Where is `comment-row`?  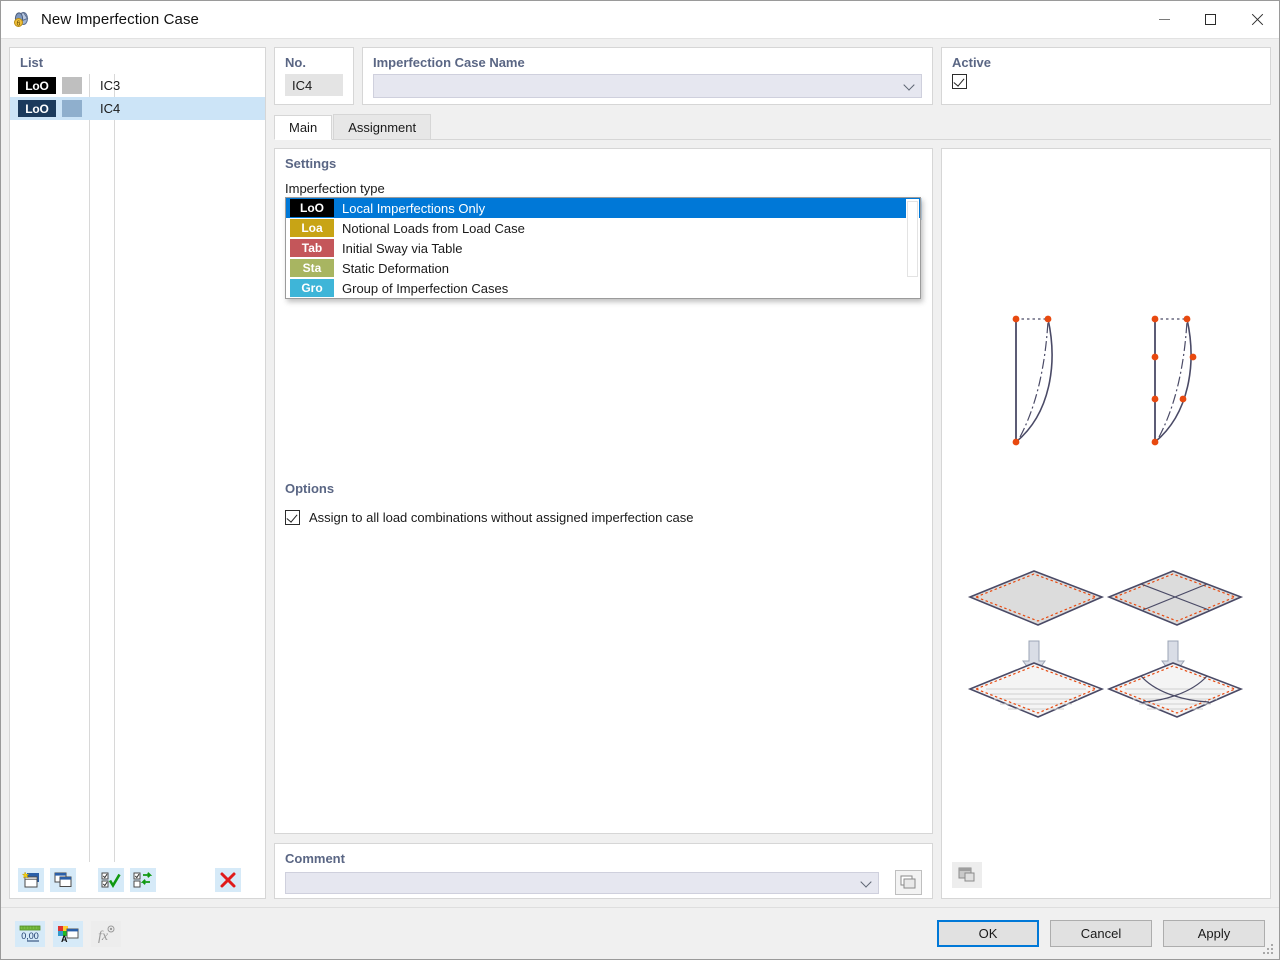
comment-row is located at coordinates (603, 882).